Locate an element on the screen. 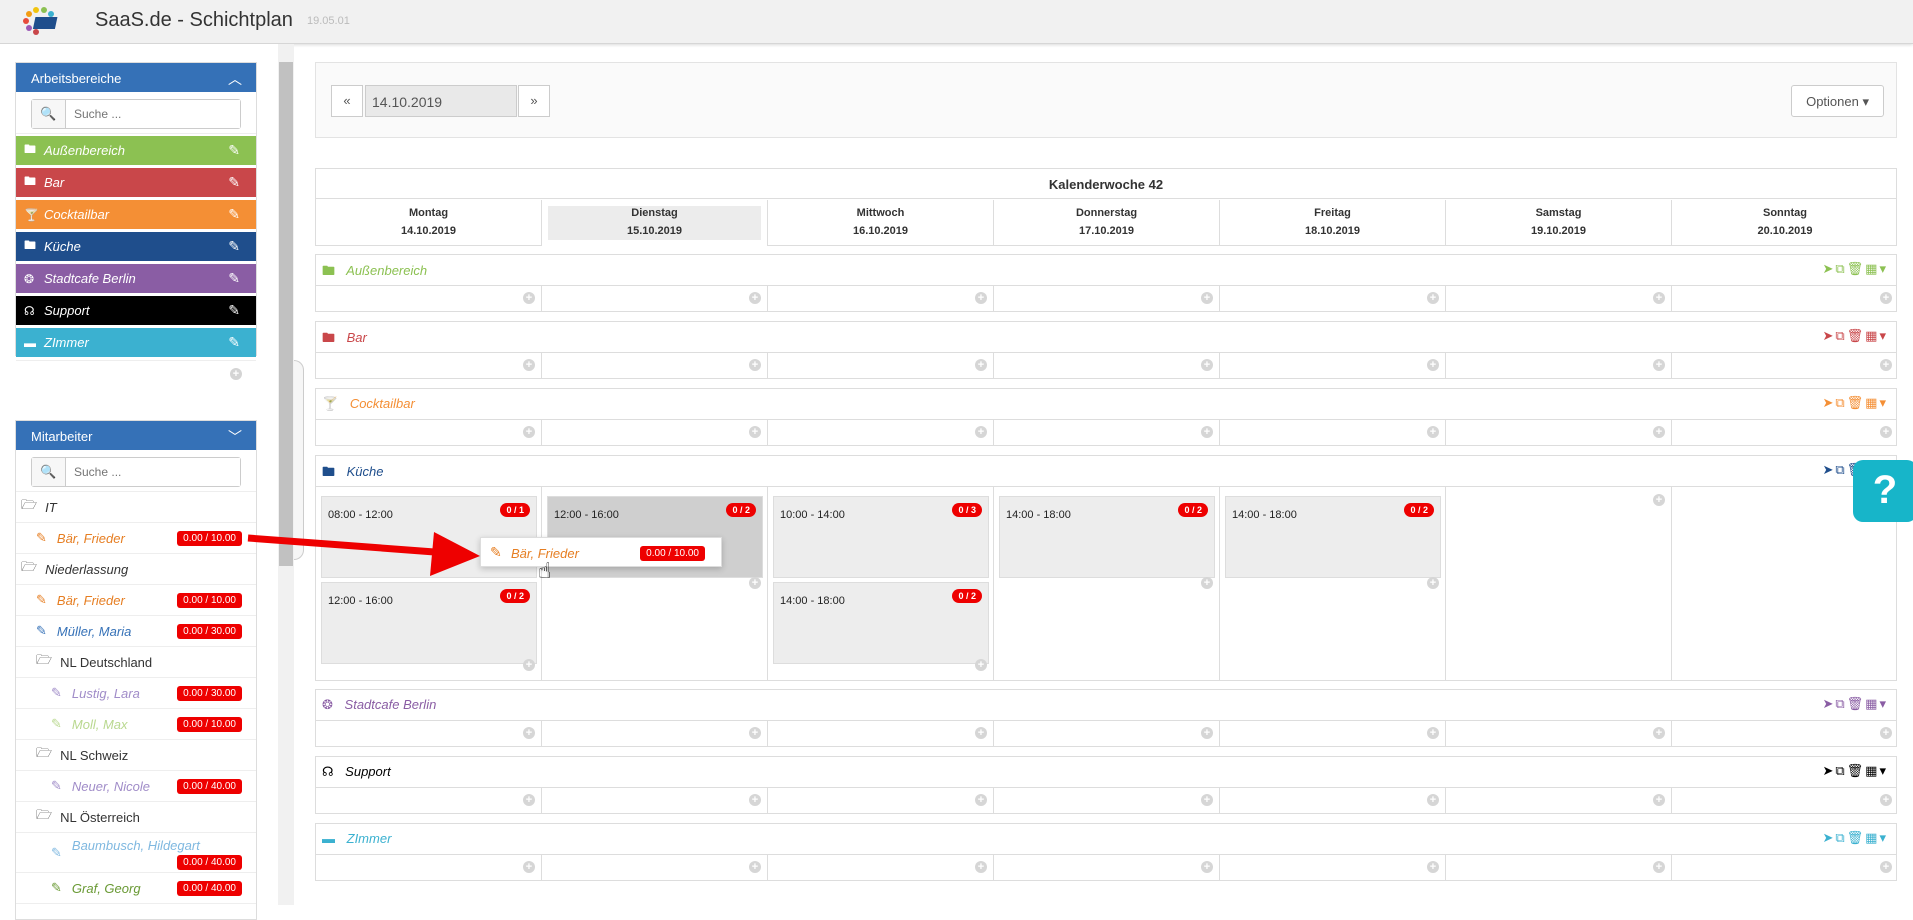  staff-search-input is located at coordinates (153, 472).